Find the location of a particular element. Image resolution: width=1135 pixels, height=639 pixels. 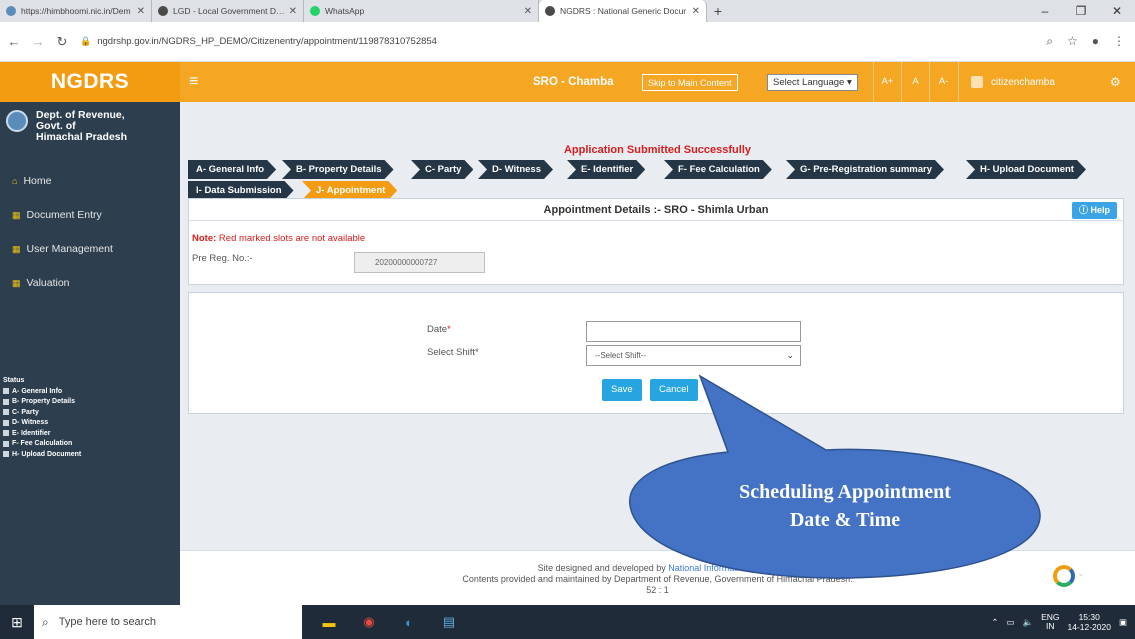

browser-tab-whatsapp: WhatsApp ✕ is located at coordinates (421, 11).